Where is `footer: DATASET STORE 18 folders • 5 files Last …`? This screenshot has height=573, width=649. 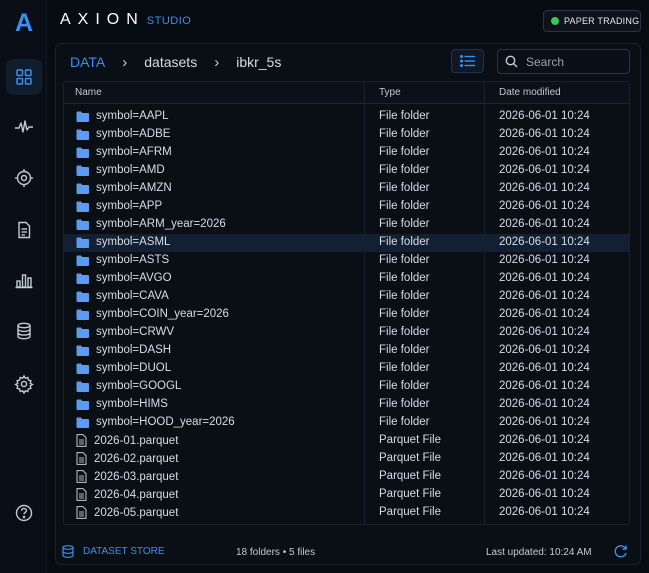 footer: DATASET STORE 18 folders • 5 files Last … is located at coordinates (348, 552).